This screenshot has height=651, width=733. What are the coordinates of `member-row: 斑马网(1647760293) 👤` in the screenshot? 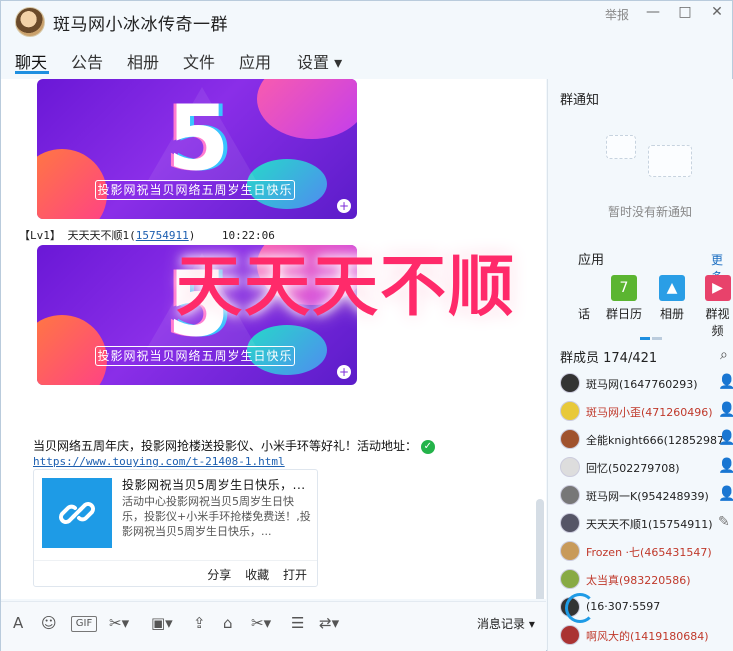 It's located at (646, 385).